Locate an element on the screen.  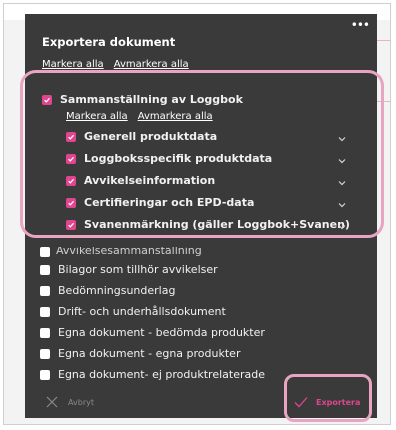
deselect-all-link: Avmarkera alla is located at coordinates (151, 64).